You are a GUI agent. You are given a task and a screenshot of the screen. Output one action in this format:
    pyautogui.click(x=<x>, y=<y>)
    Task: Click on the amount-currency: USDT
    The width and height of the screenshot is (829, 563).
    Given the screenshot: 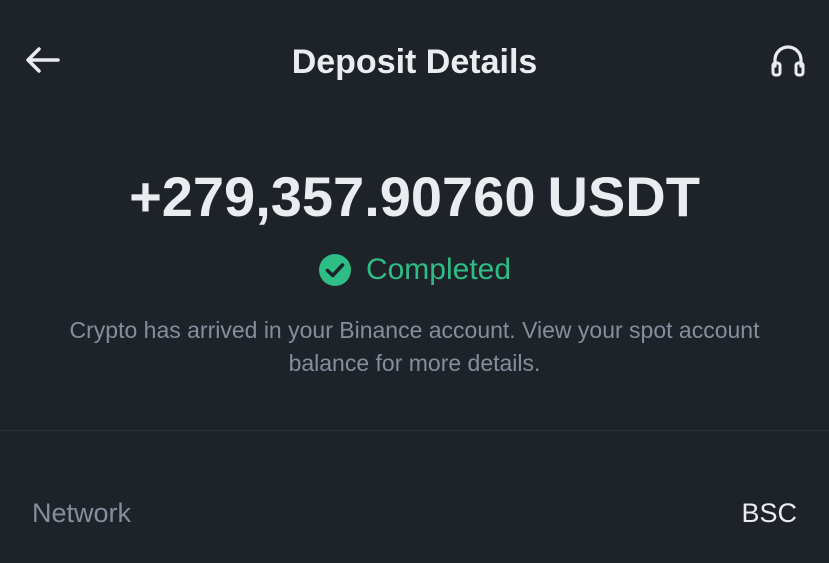 What is the action you would take?
    pyautogui.click(x=623, y=196)
    